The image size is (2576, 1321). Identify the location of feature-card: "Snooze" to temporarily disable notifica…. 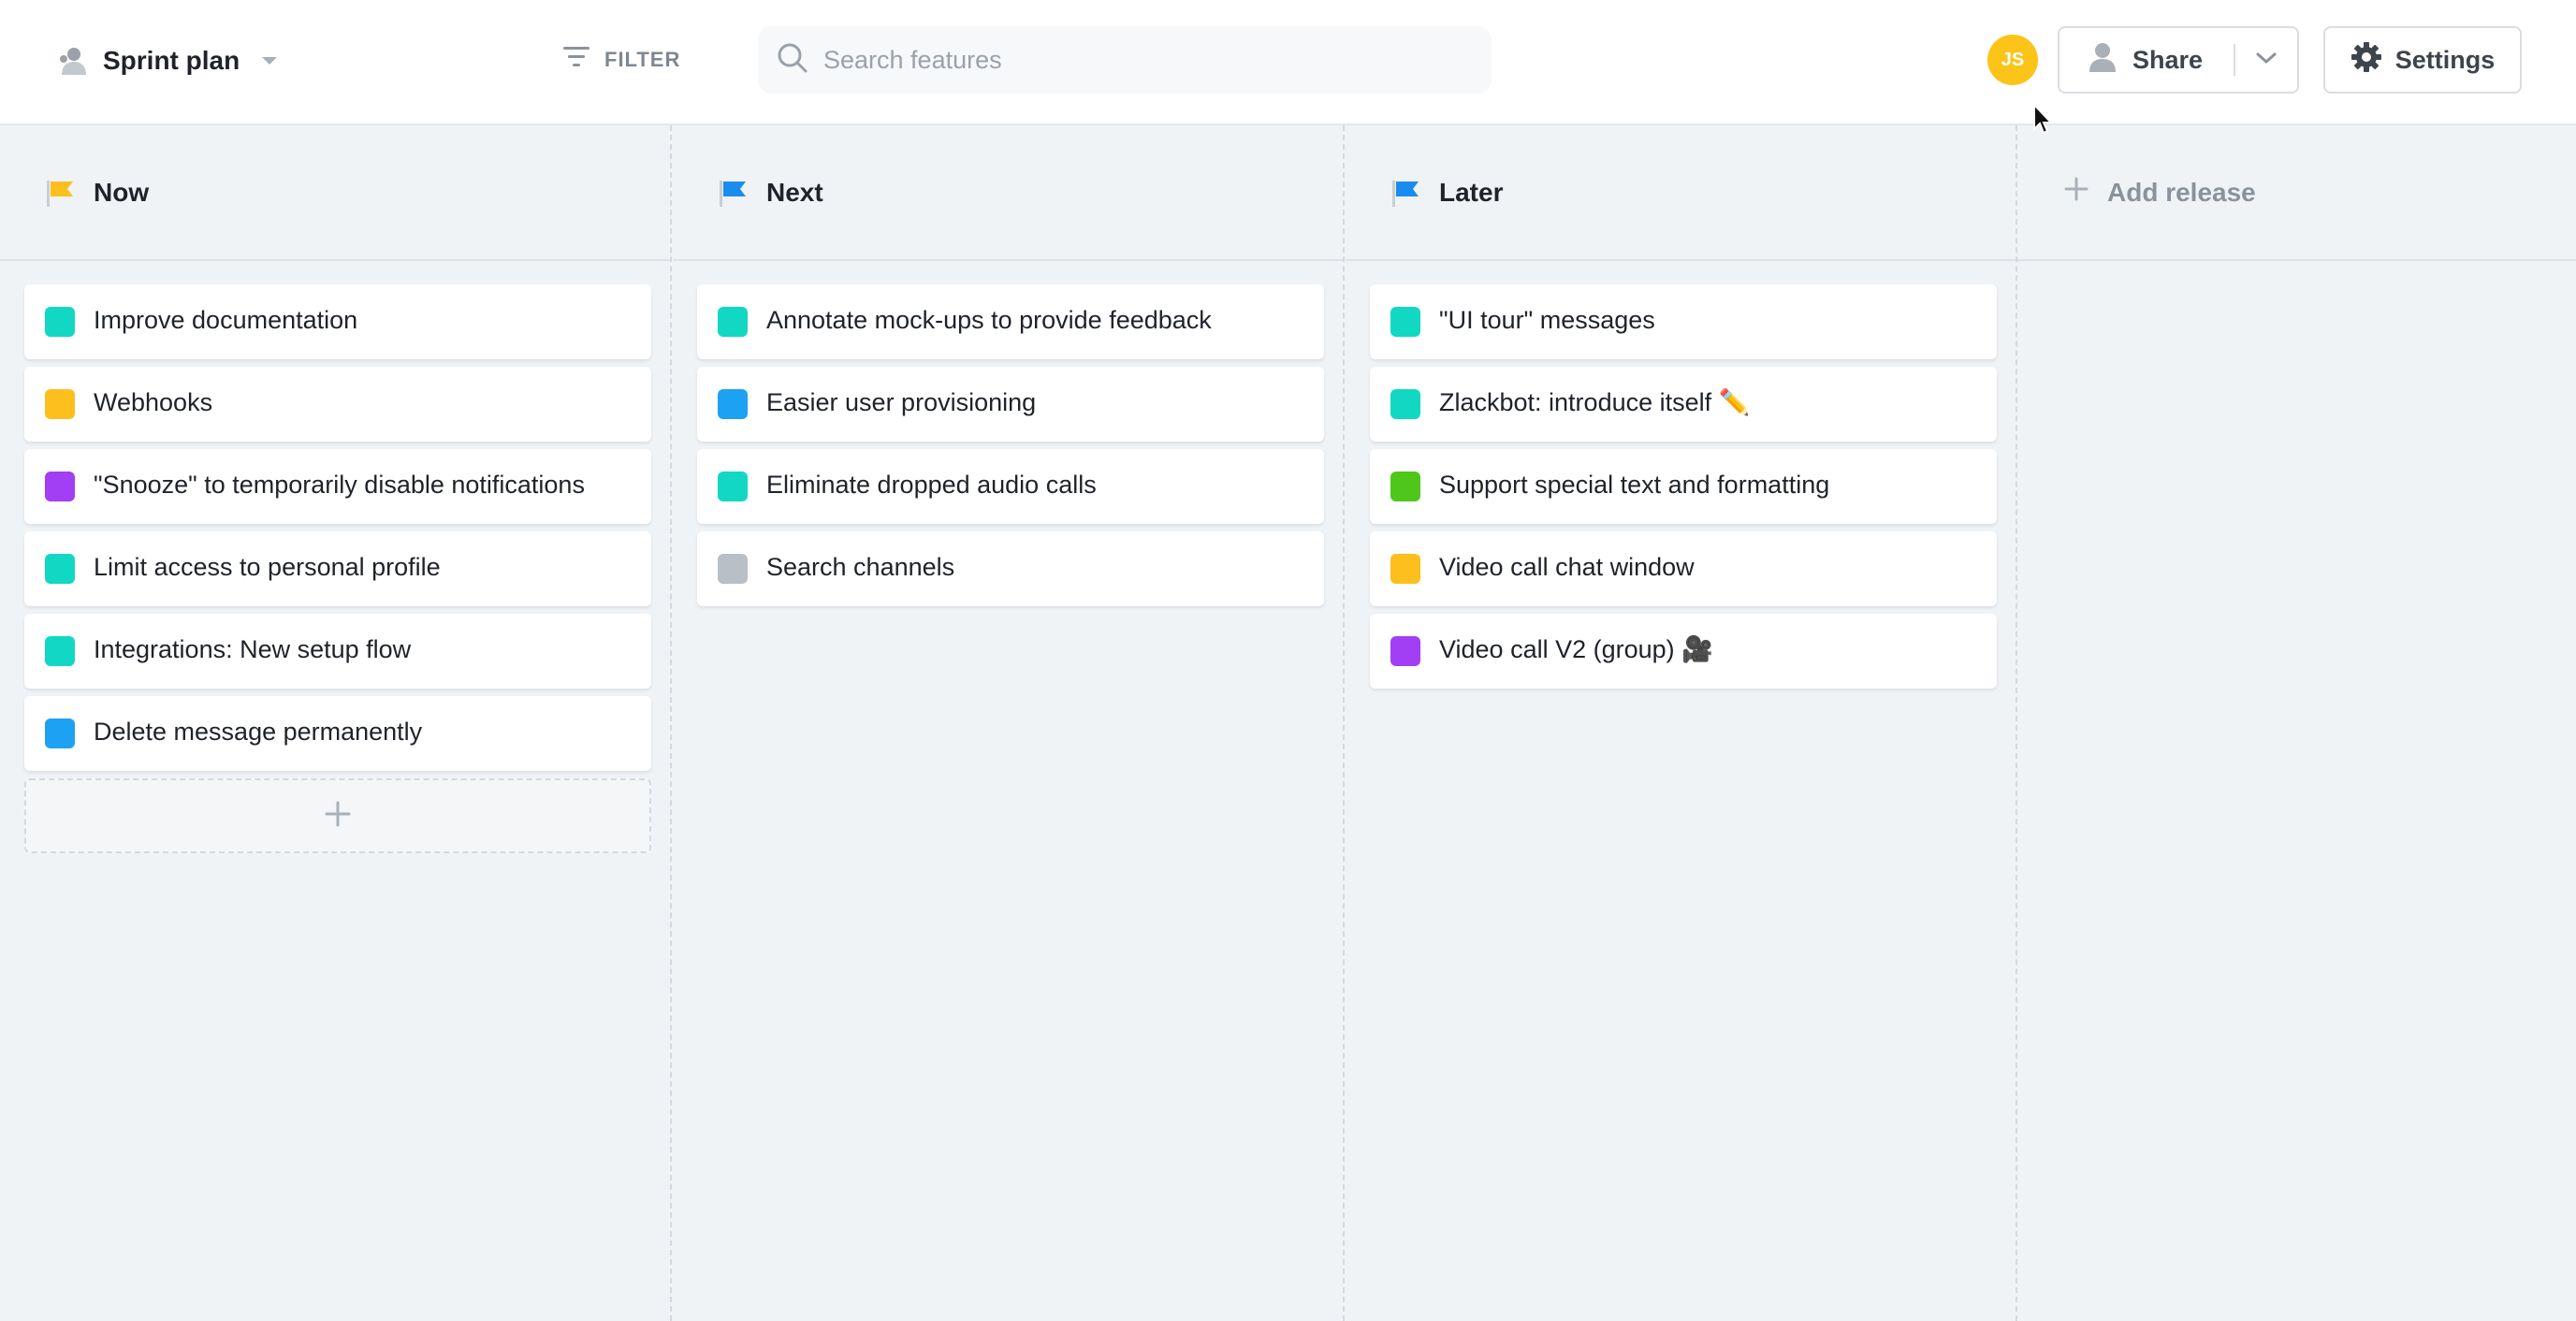
(337, 486).